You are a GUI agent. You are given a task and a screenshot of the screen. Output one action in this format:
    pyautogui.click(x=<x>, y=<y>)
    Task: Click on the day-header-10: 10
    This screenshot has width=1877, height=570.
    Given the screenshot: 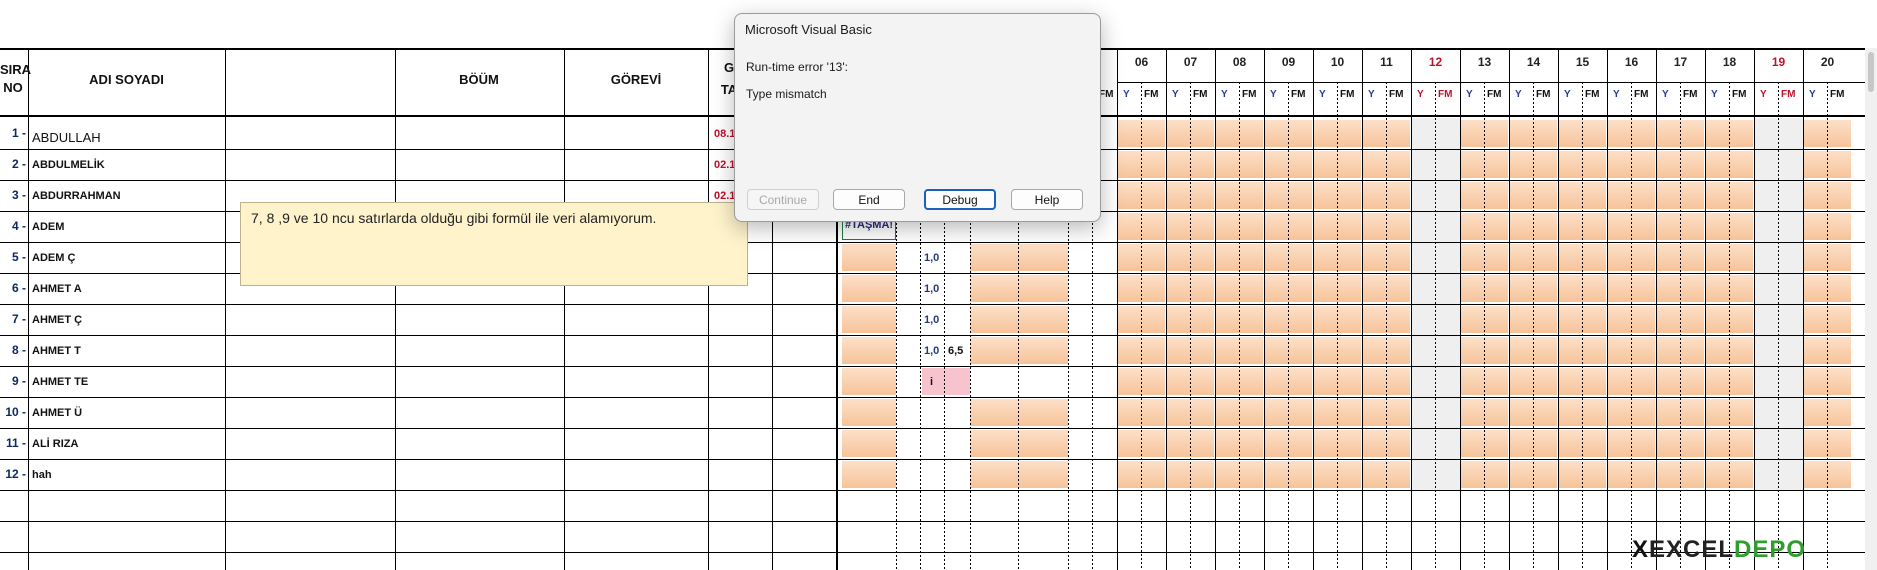 What is the action you would take?
    pyautogui.click(x=1337, y=62)
    